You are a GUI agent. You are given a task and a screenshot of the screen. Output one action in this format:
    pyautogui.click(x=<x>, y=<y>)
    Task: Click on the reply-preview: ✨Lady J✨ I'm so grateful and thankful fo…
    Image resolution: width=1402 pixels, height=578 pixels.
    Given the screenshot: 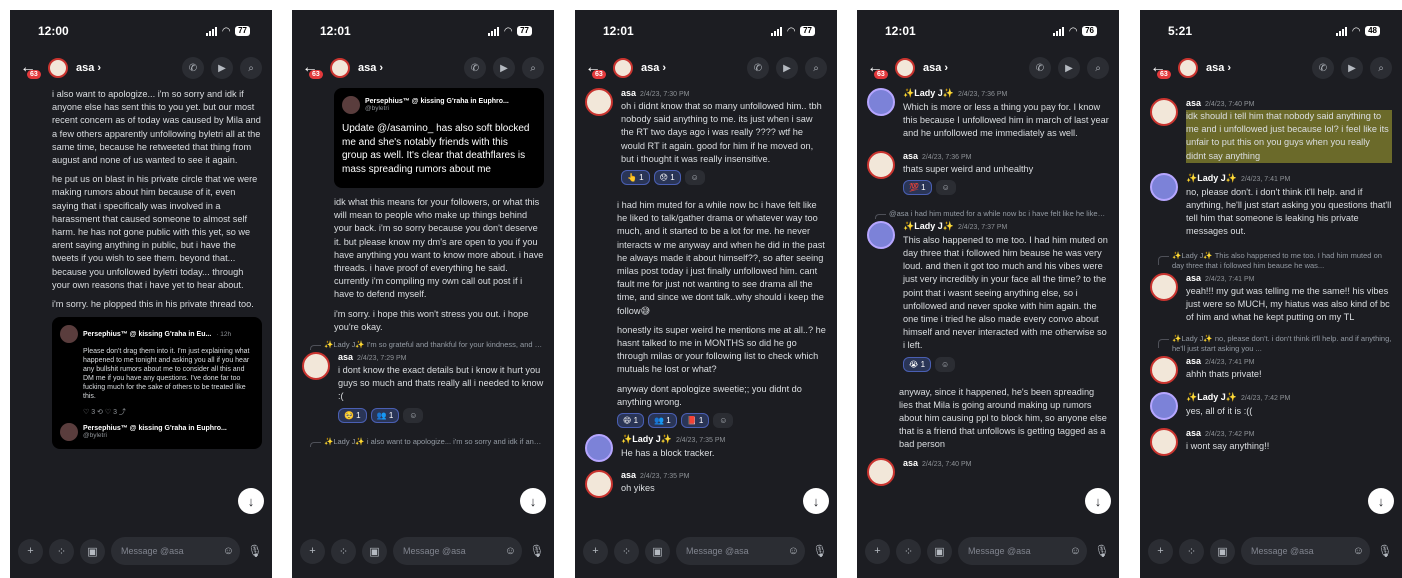 What is the action you would take?
    pyautogui.click(x=423, y=345)
    